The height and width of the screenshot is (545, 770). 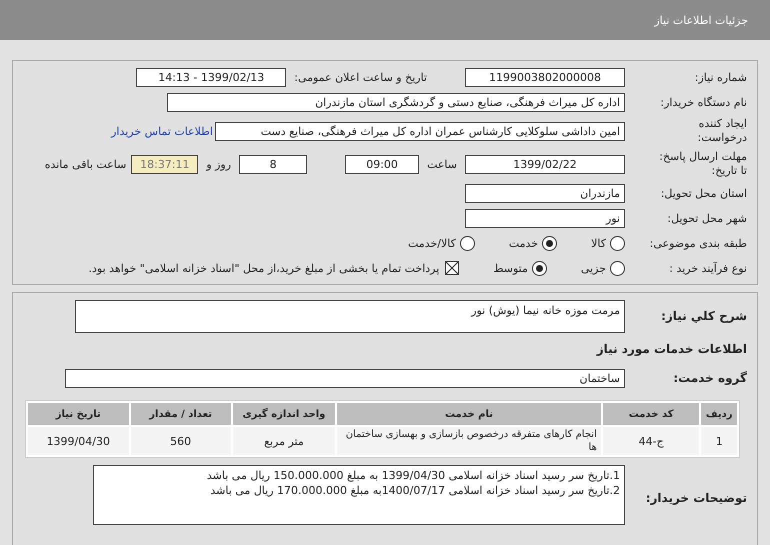 I want to click on service-group-field: ساختمان, so click(x=345, y=378).